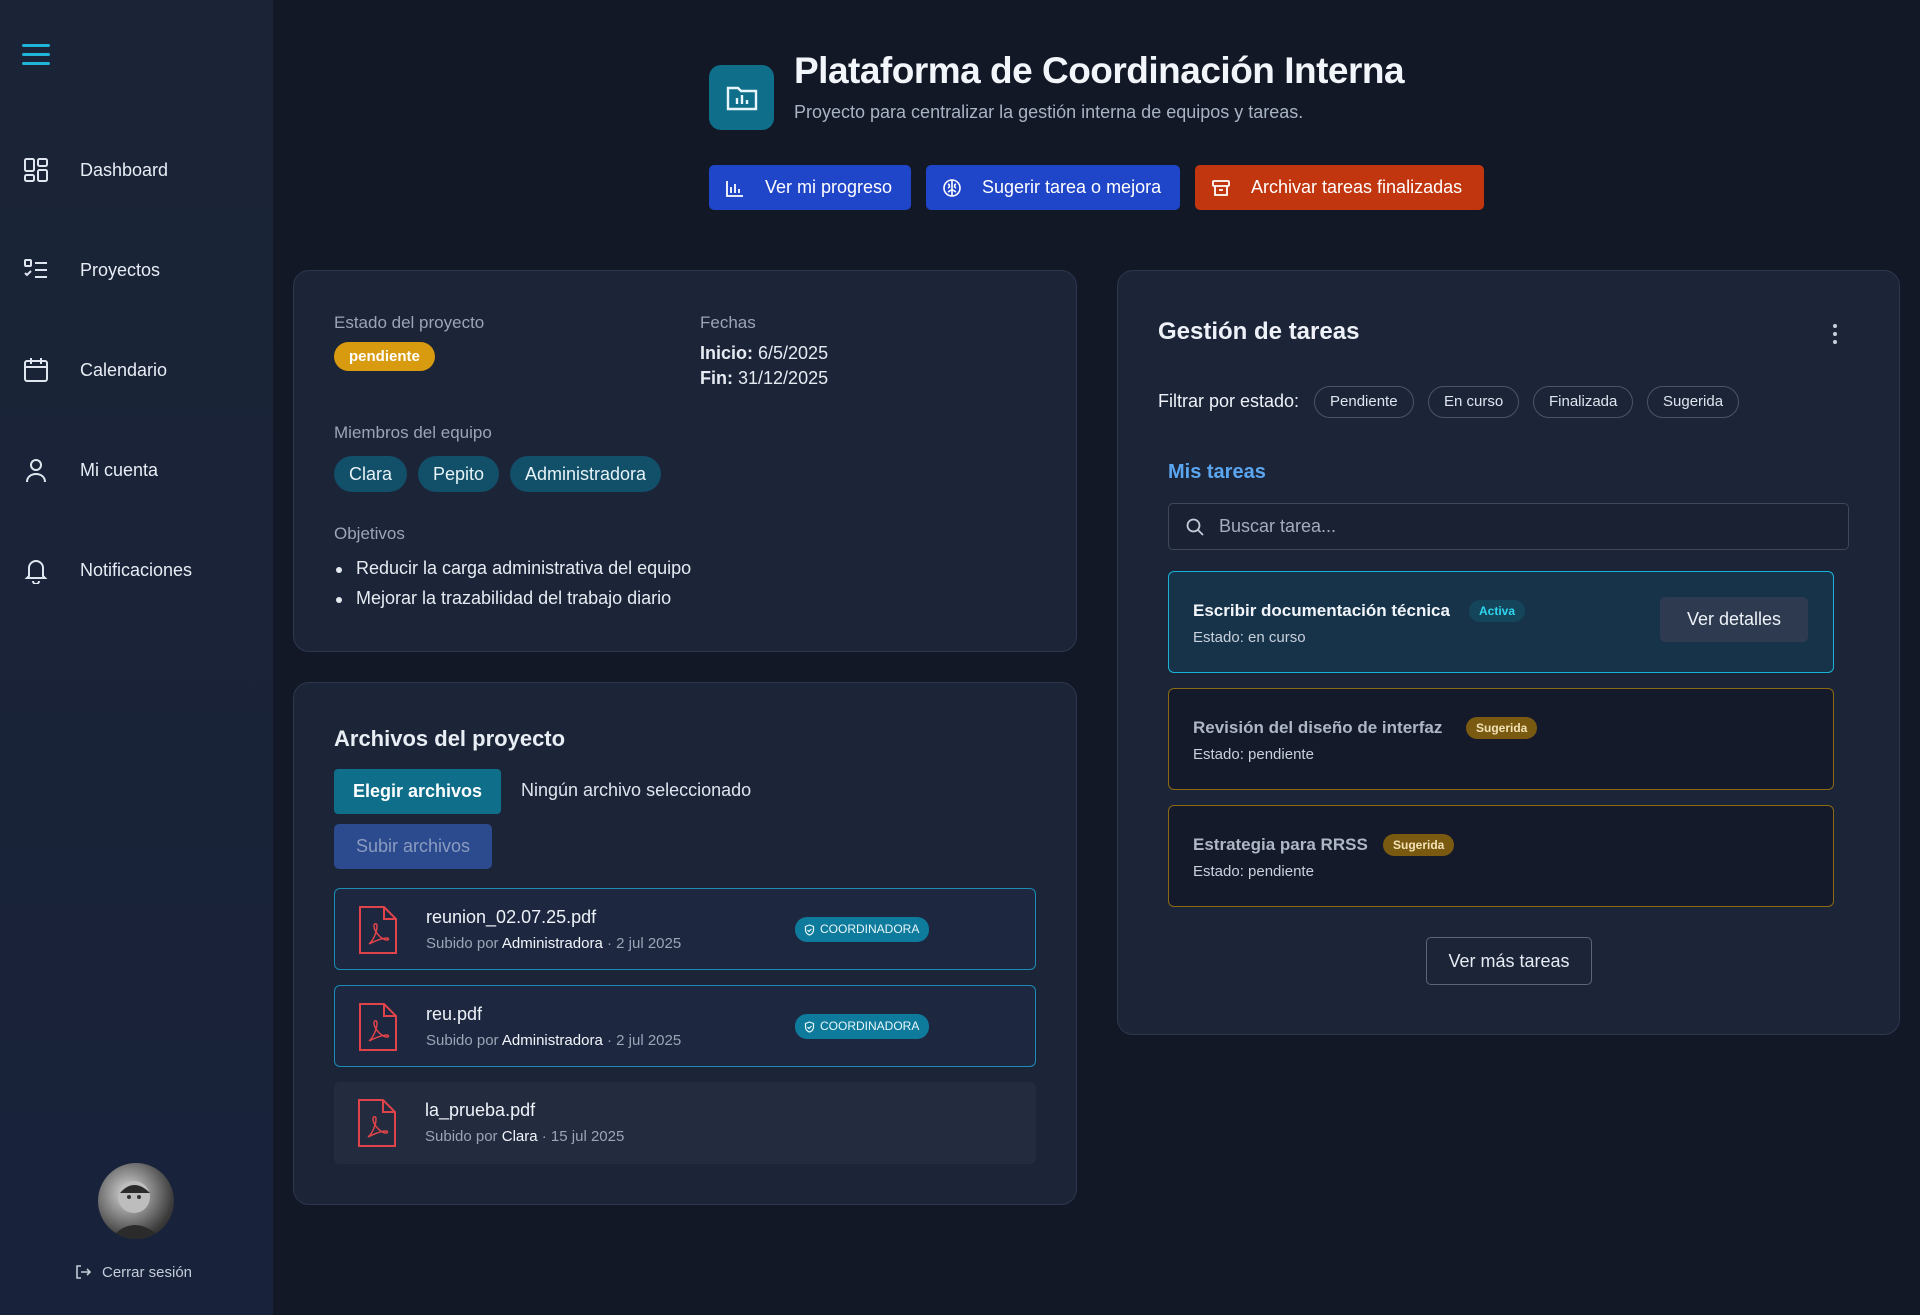  What do you see at coordinates (734, 188) in the screenshot?
I see `bar-chart-icon` at bounding box center [734, 188].